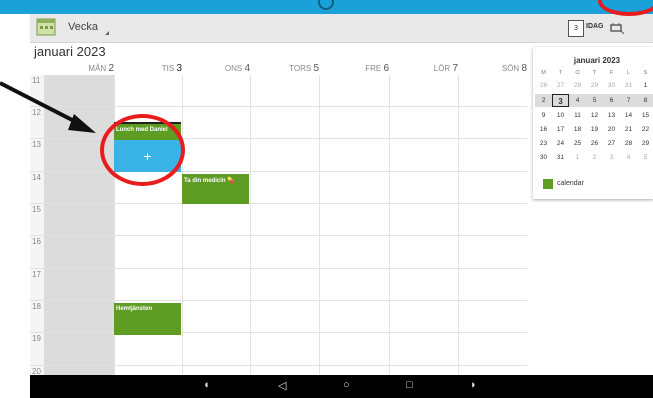  Describe the element at coordinates (577, 129) in the screenshot. I see `mini-calendar-day: 18` at that location.